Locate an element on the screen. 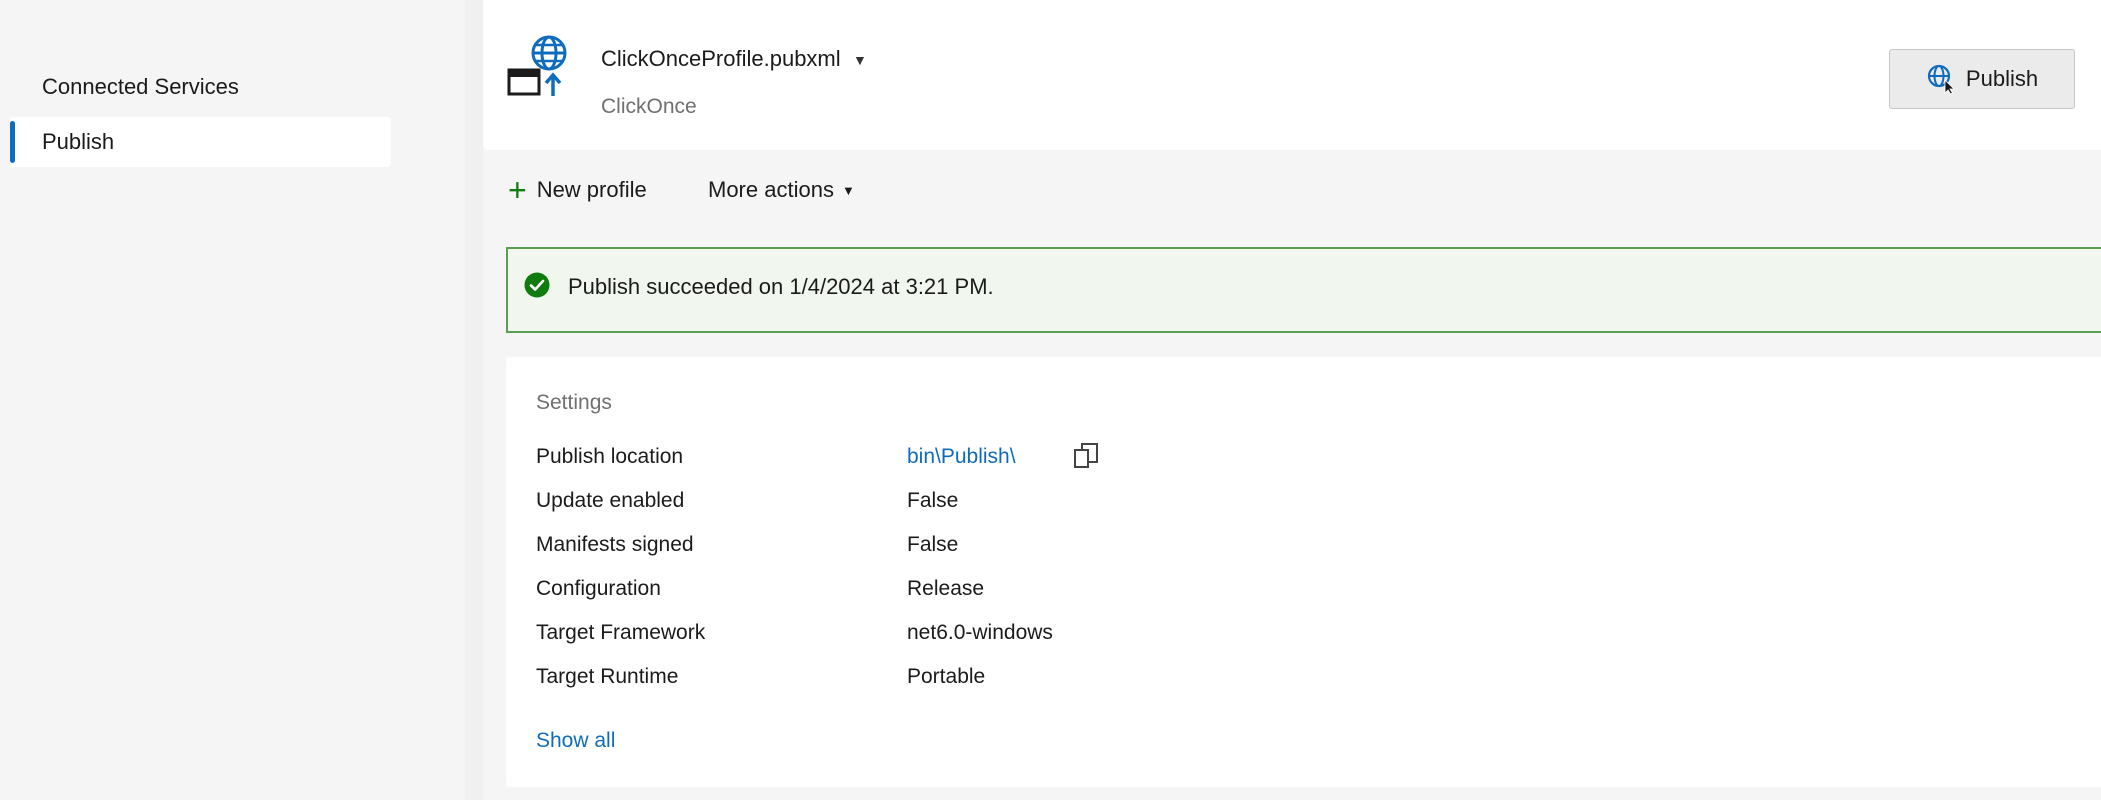 The image size is (2101, 800). profile-name: ClickOnceProfile.pubxml is located at coordinates (721, 59).